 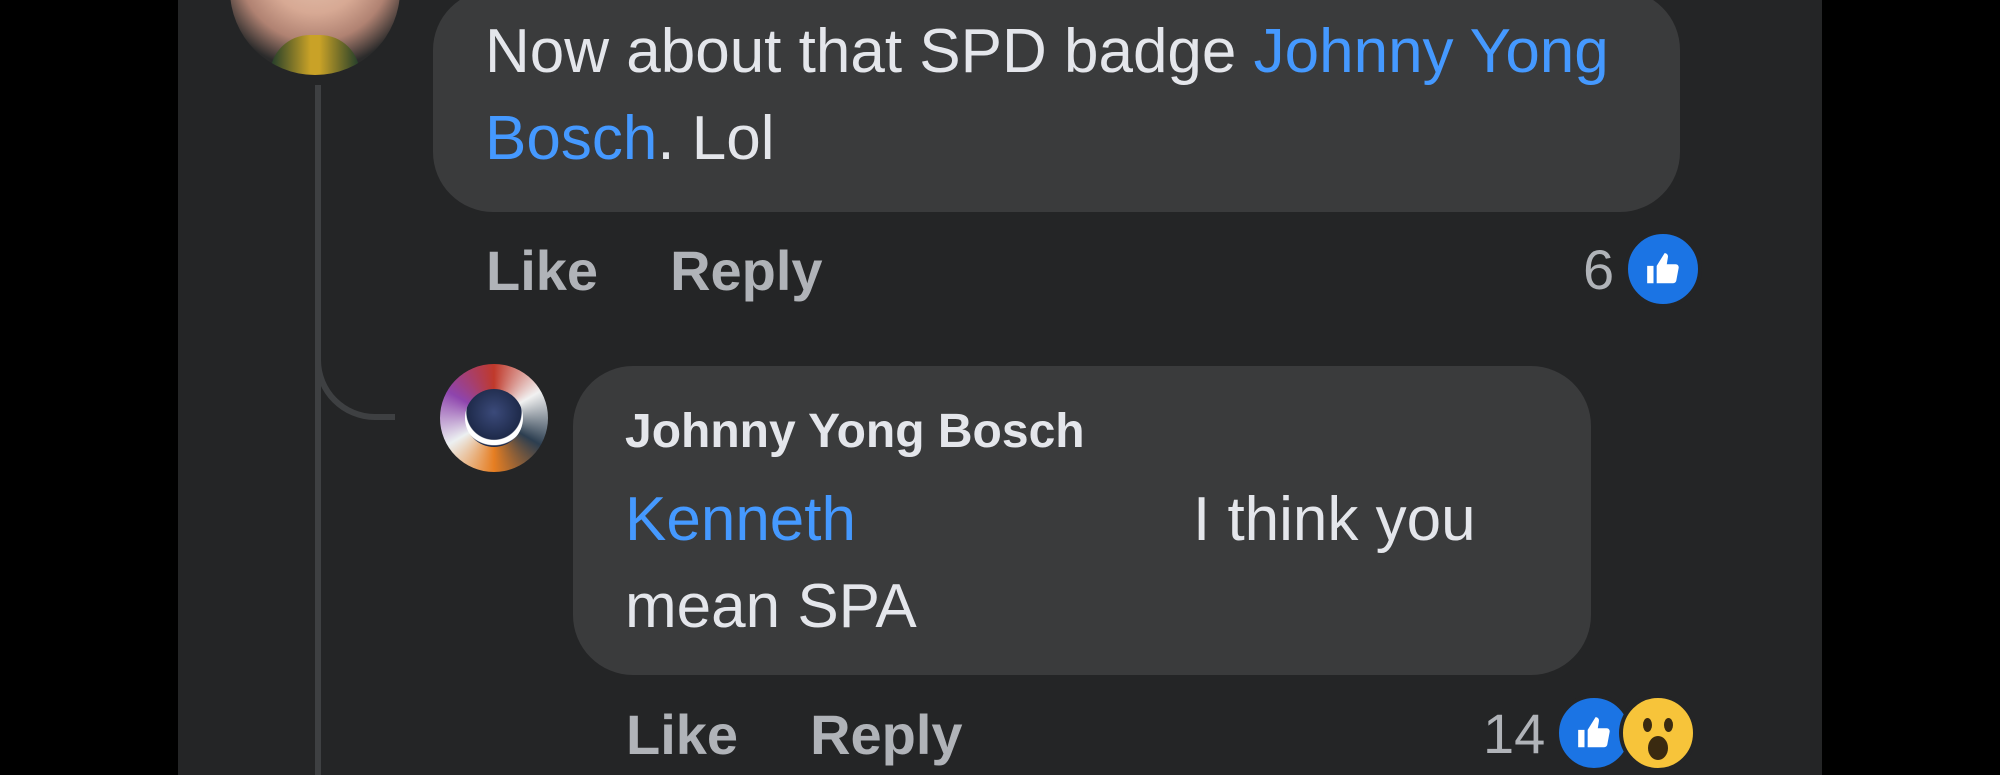 What do you see at coordinates (1599, 269) in the screenshot?
I see `reaction-count: 6` at bounding box center [1599, 269].